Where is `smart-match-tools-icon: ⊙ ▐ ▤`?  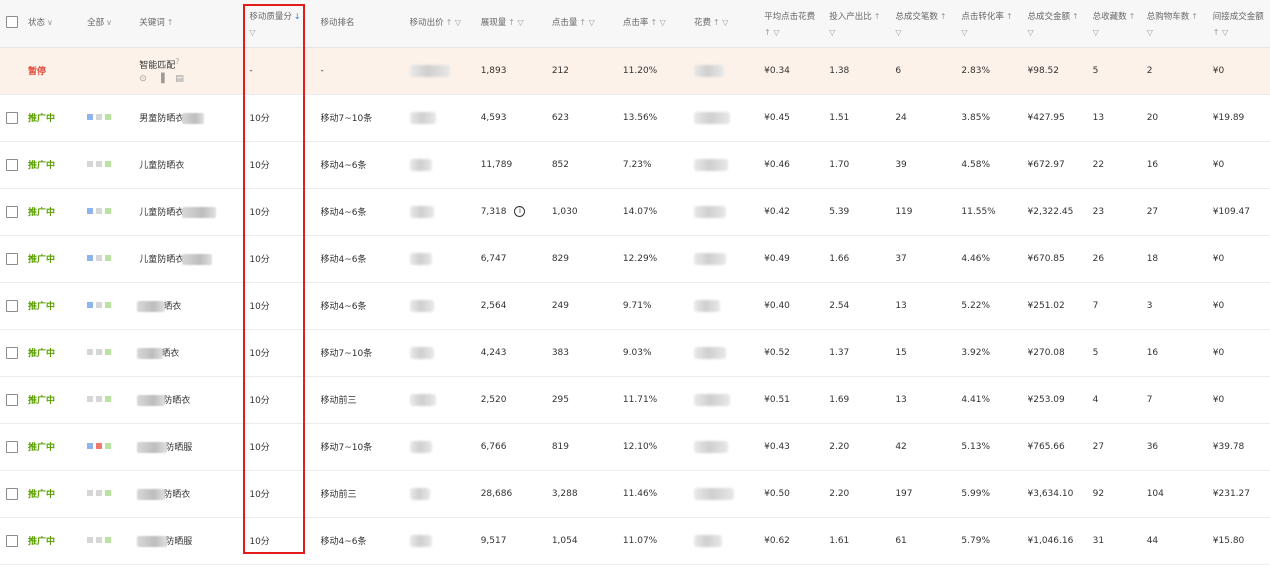 smart-match-tools-icon: ⊙ ▐ ▤ is located at coordinates (191, 79).